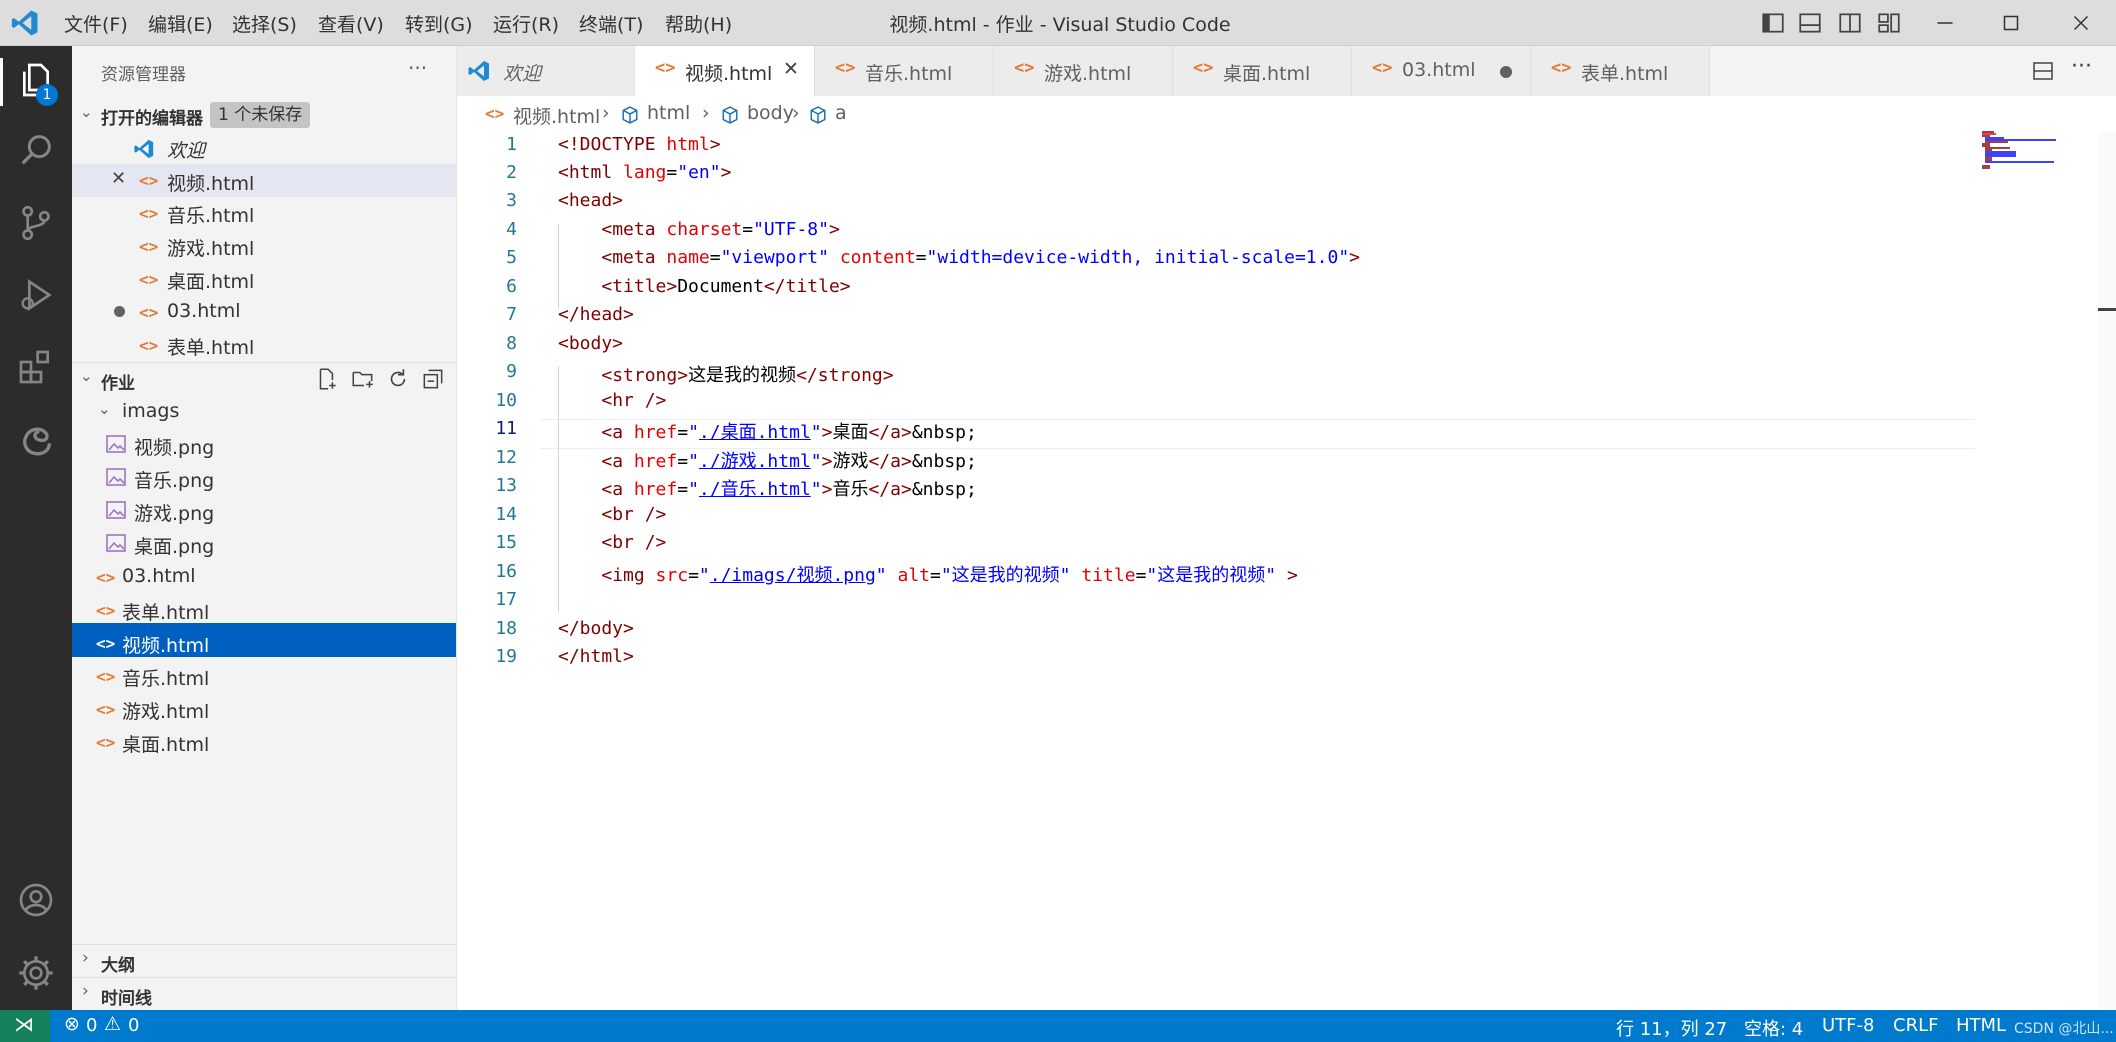  I want to click on file-game-html: 游戏.html, so click(165, 710).